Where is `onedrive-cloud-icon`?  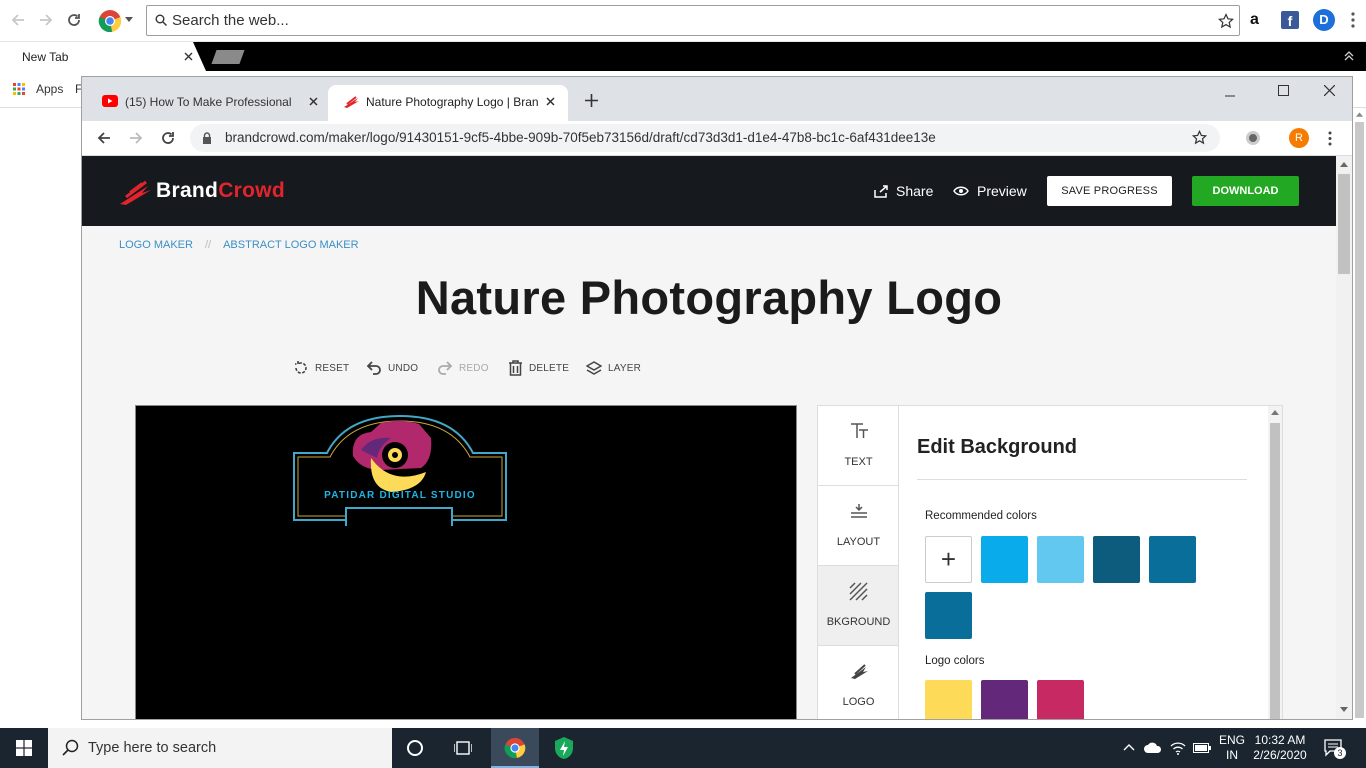 onedrive-cloud-icon is located at coordinates (1153, 747).